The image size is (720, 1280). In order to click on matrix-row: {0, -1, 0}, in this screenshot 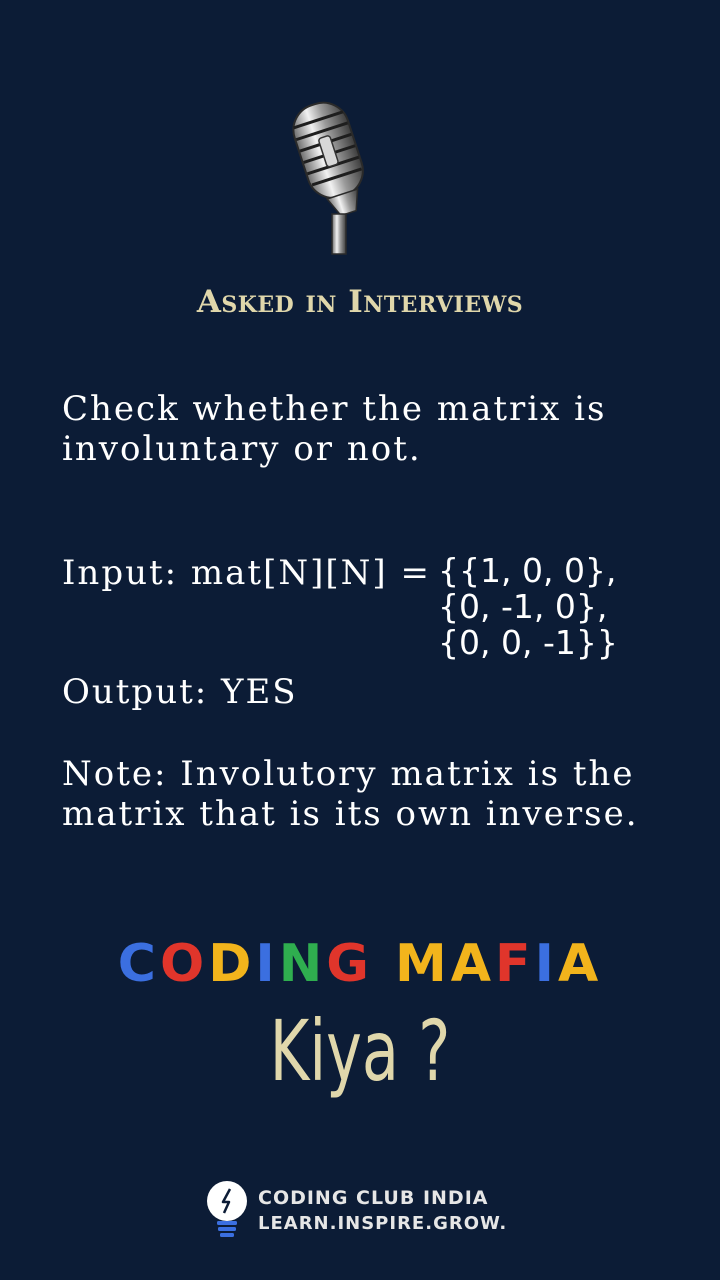, I will do `click(523, 606)`.